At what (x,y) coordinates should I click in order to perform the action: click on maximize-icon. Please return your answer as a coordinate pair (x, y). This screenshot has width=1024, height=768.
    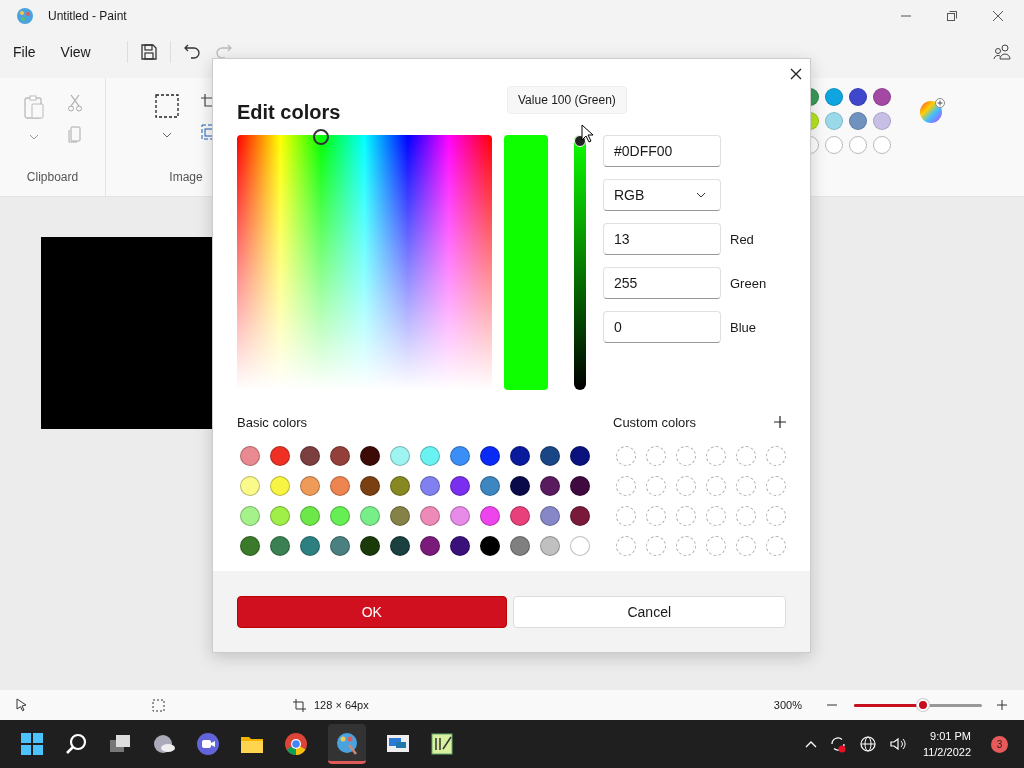
    Looking at the image, I should click on (952, 16).